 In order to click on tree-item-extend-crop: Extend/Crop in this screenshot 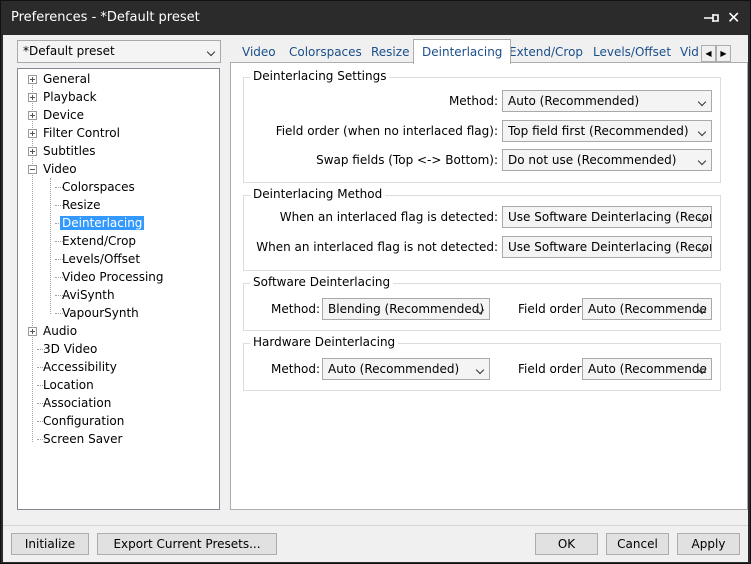, I will do `click(99, 241)`.